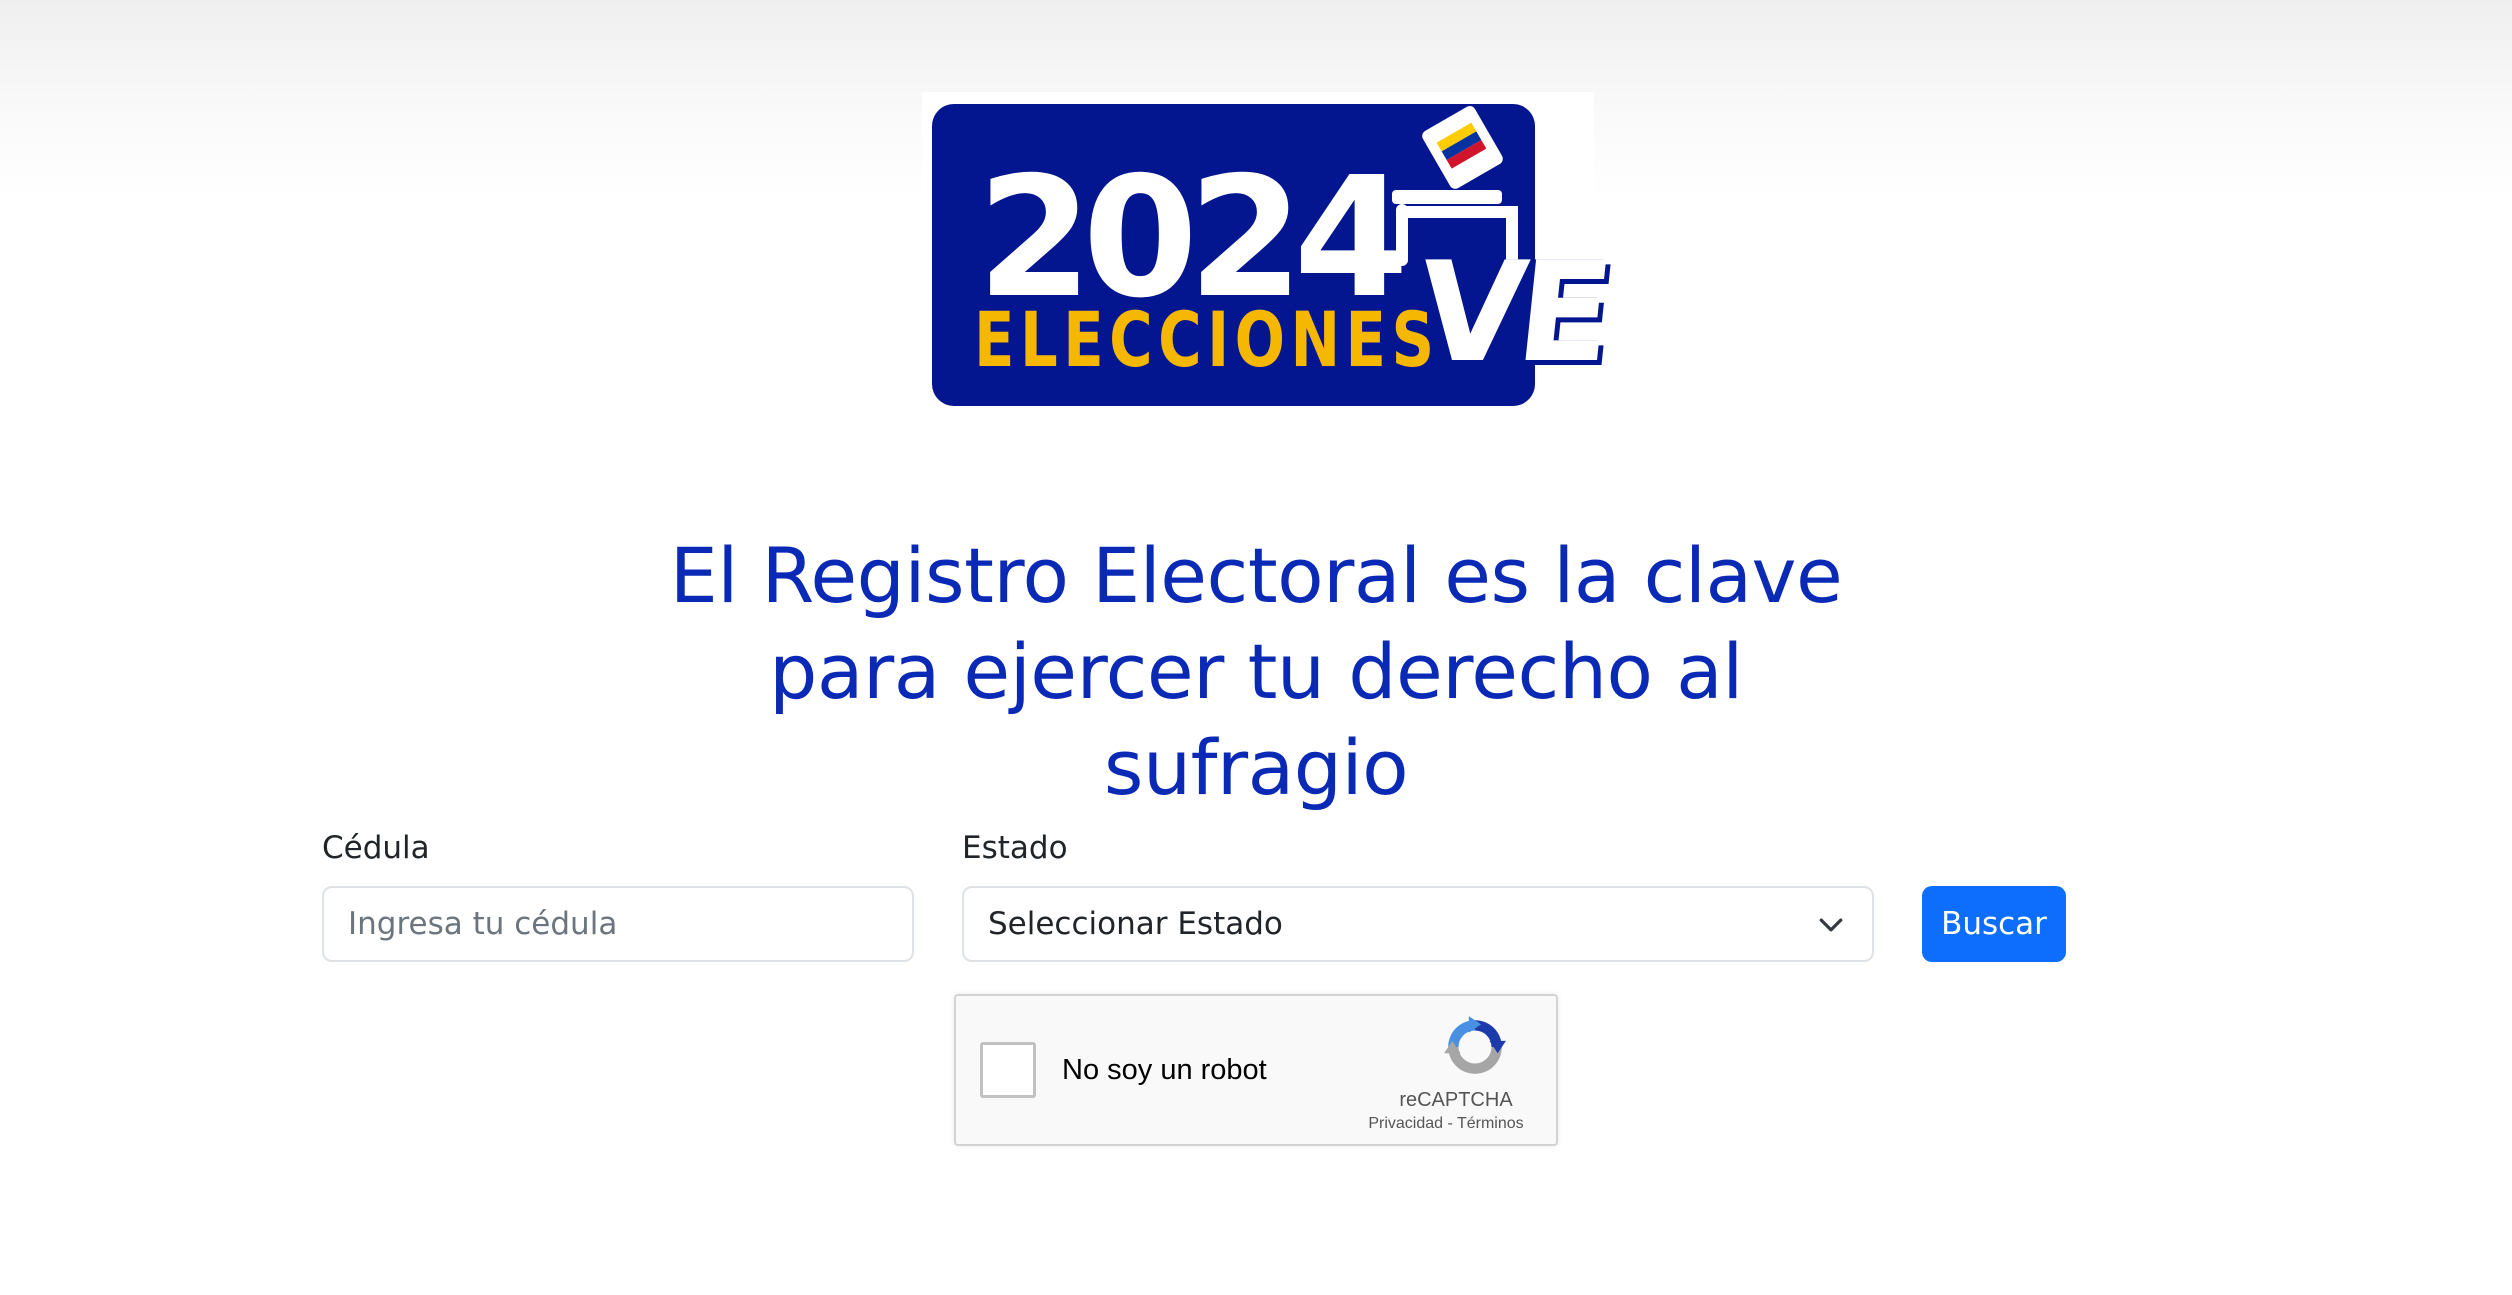  What do you see at coordinates (1418, 924) in the screenshot?
I see `estado-select: Seleccionar Estado` at bounding box center [1418, 924].